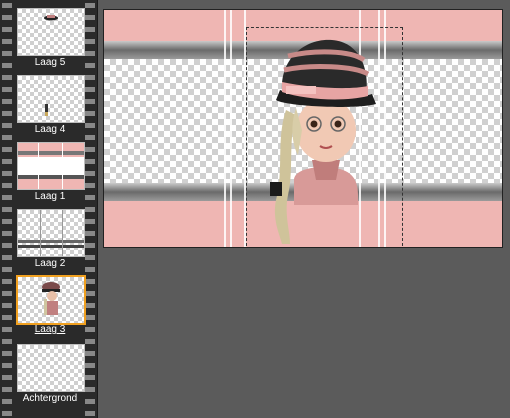  What do you see at coordinates (90, 209) in the screenshot?
I see `film-perforation-right` at bounding box center [90, 209].